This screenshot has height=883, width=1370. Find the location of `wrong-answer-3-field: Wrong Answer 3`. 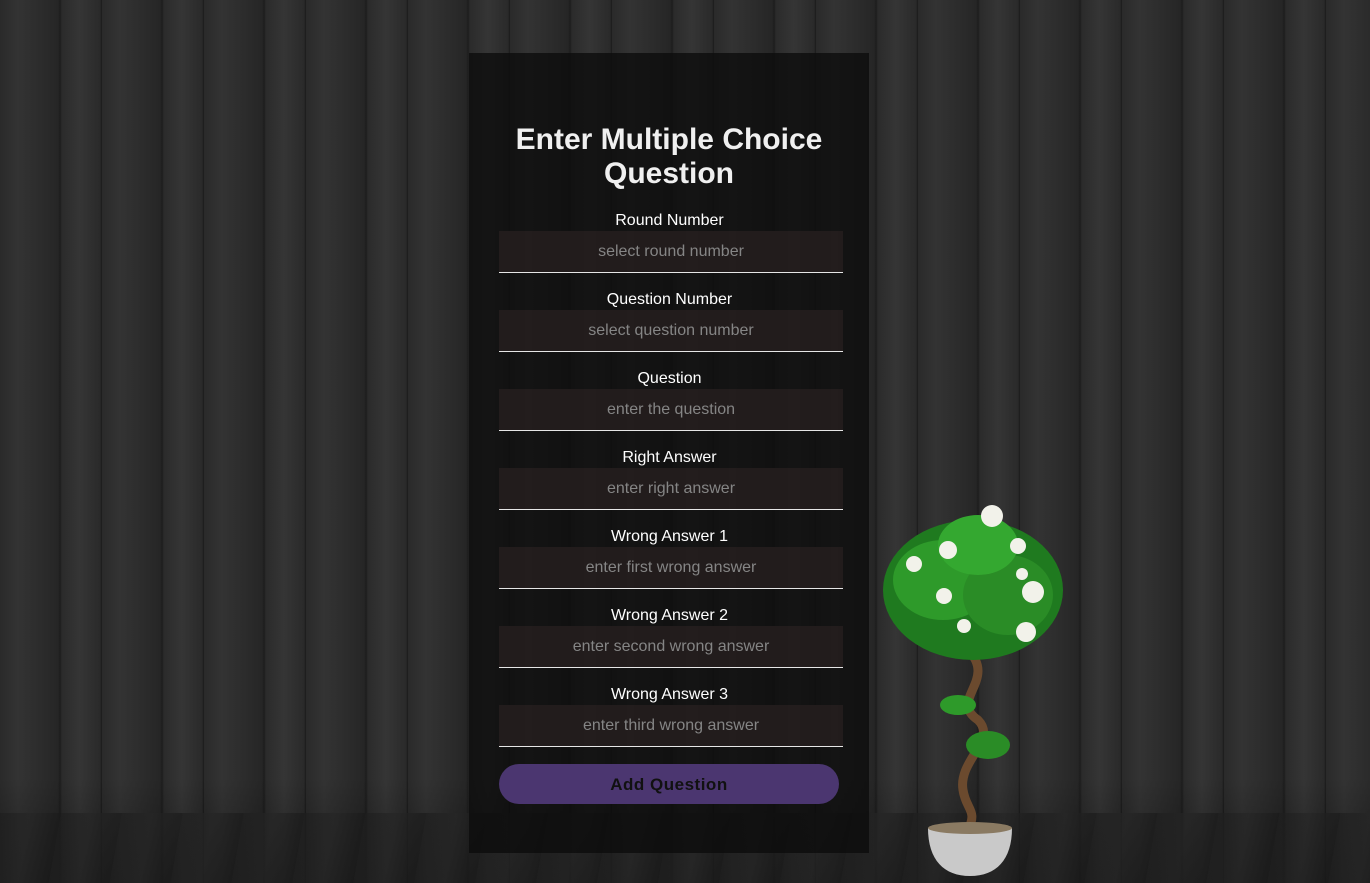

wrong-answer-3-field: Wrong Answer 3 is located at coordinates (671, 716).